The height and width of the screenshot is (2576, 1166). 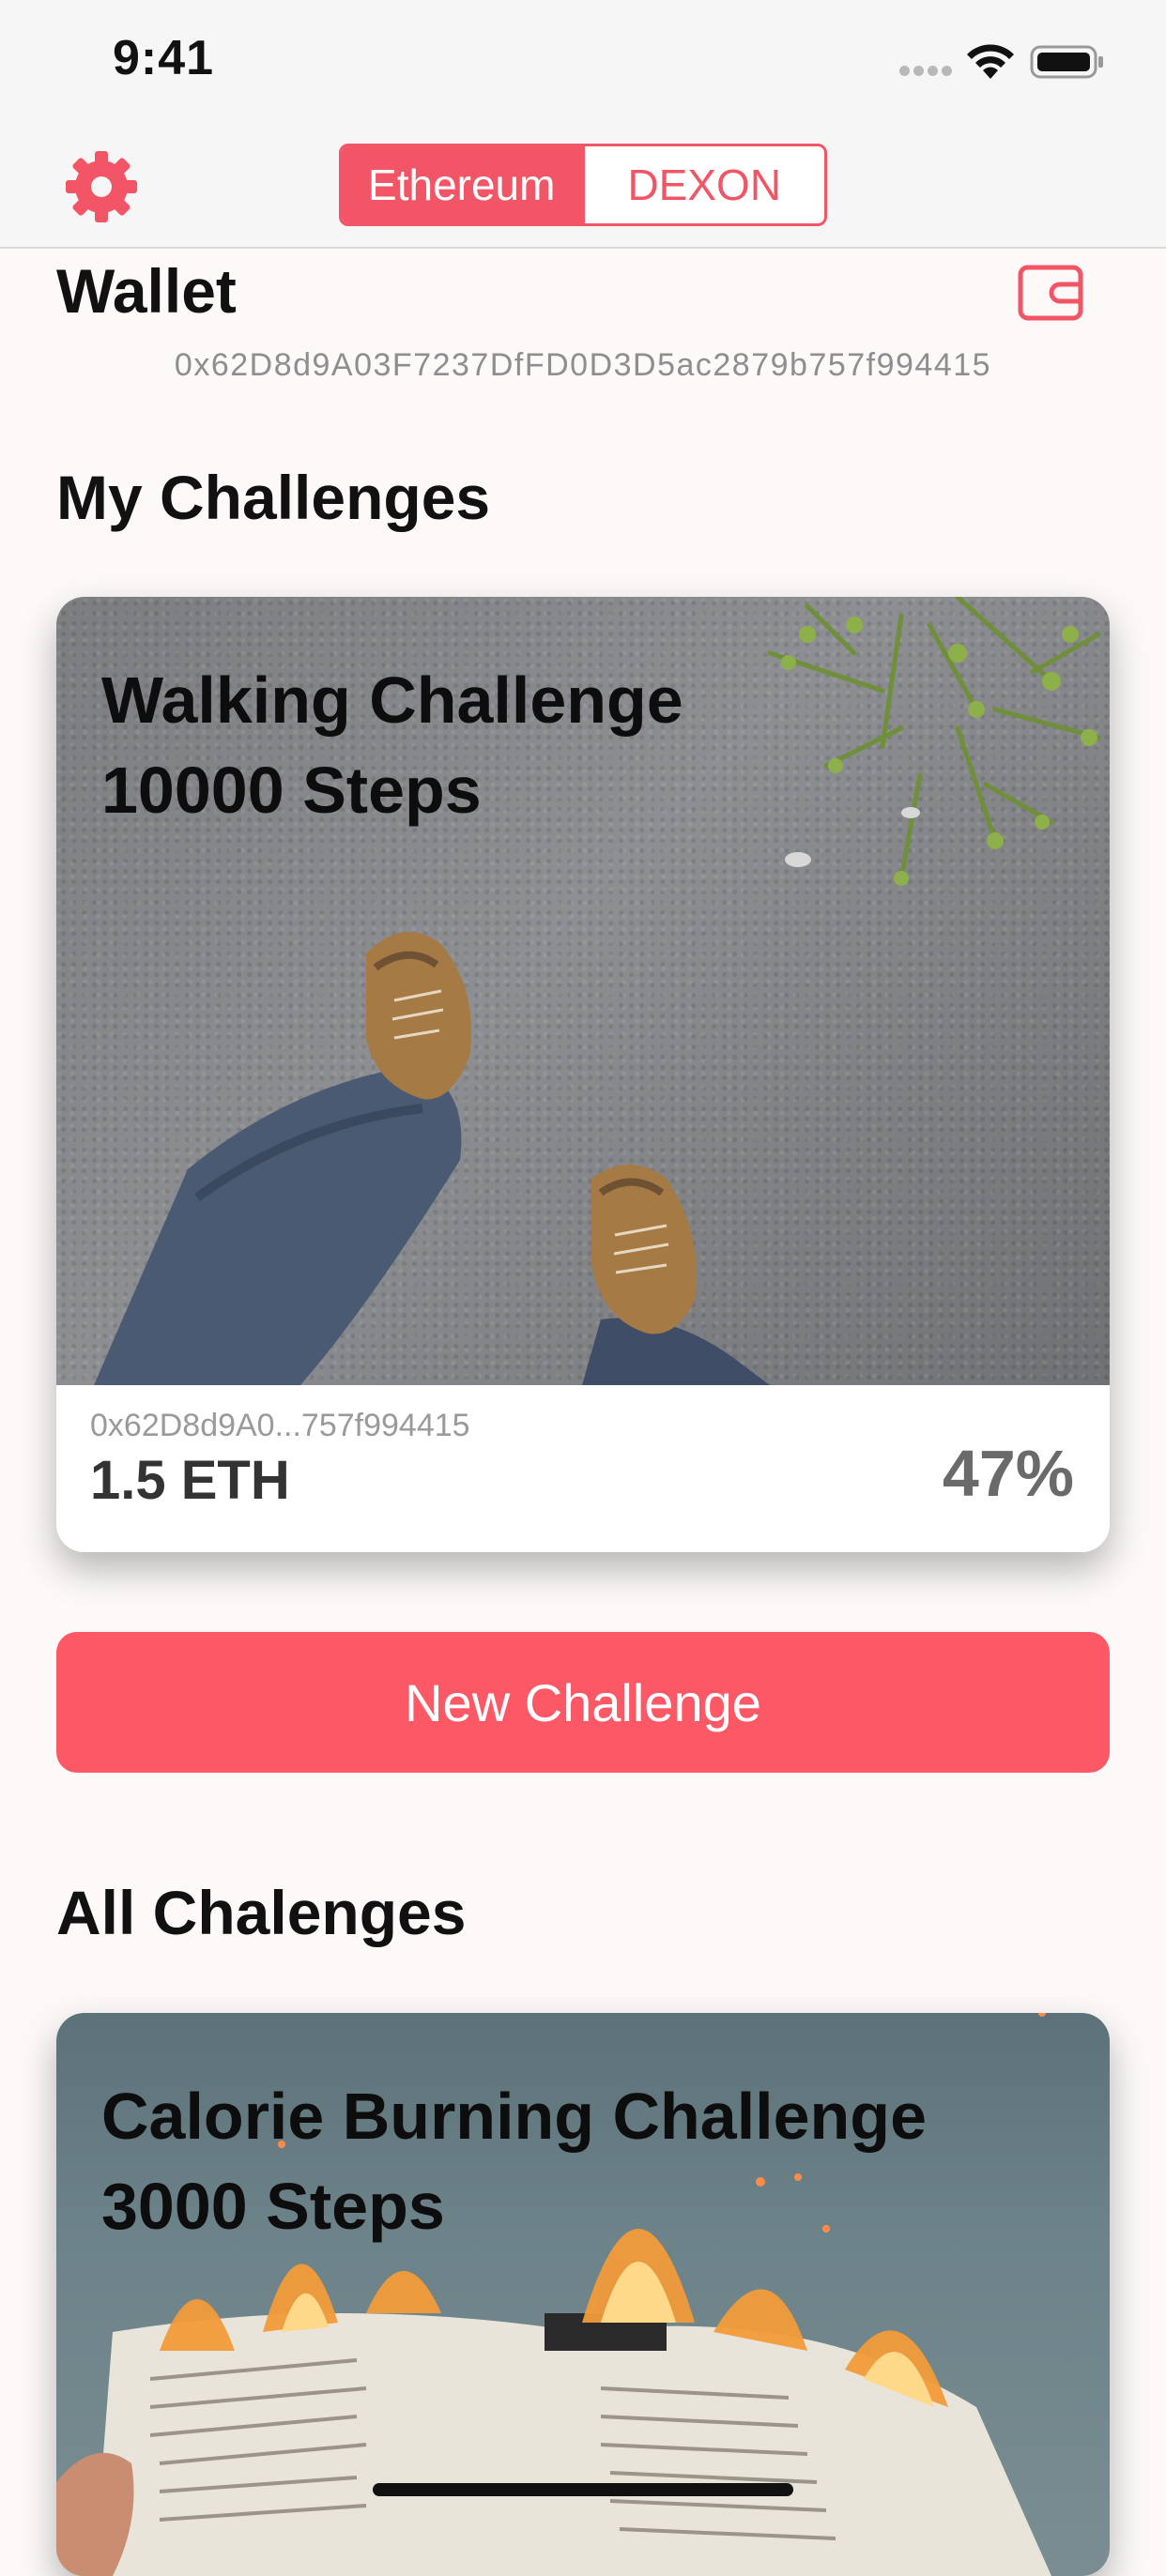 What do you see at coordinates (583, 1468) in the screenshot?
I see `challenge-card-footer: 0x62D8d9A0...757f994415 1.5 ETH 47%` at bounding box center [583, 1468].